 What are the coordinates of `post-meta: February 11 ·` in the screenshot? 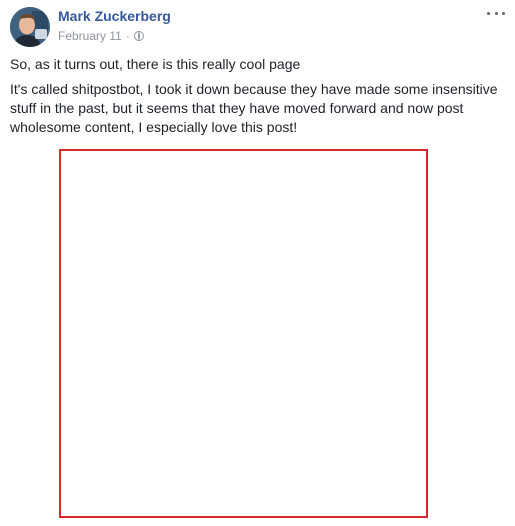 It's located at (101, 36).